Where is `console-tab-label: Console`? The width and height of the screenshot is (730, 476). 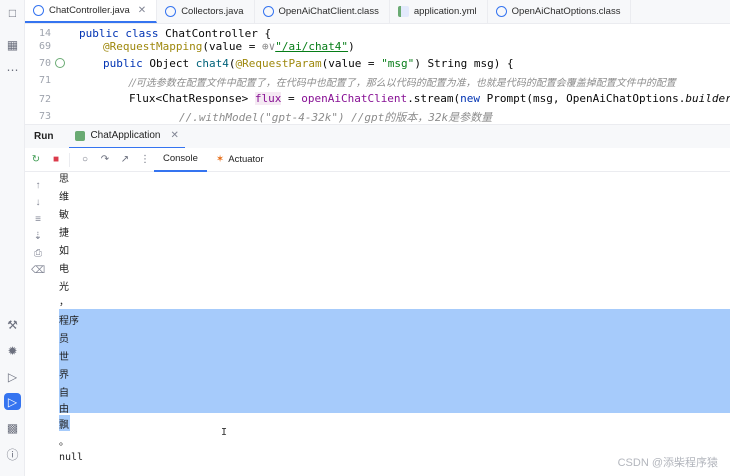 console-tab-label: Console is located at coordinates (180, 158).